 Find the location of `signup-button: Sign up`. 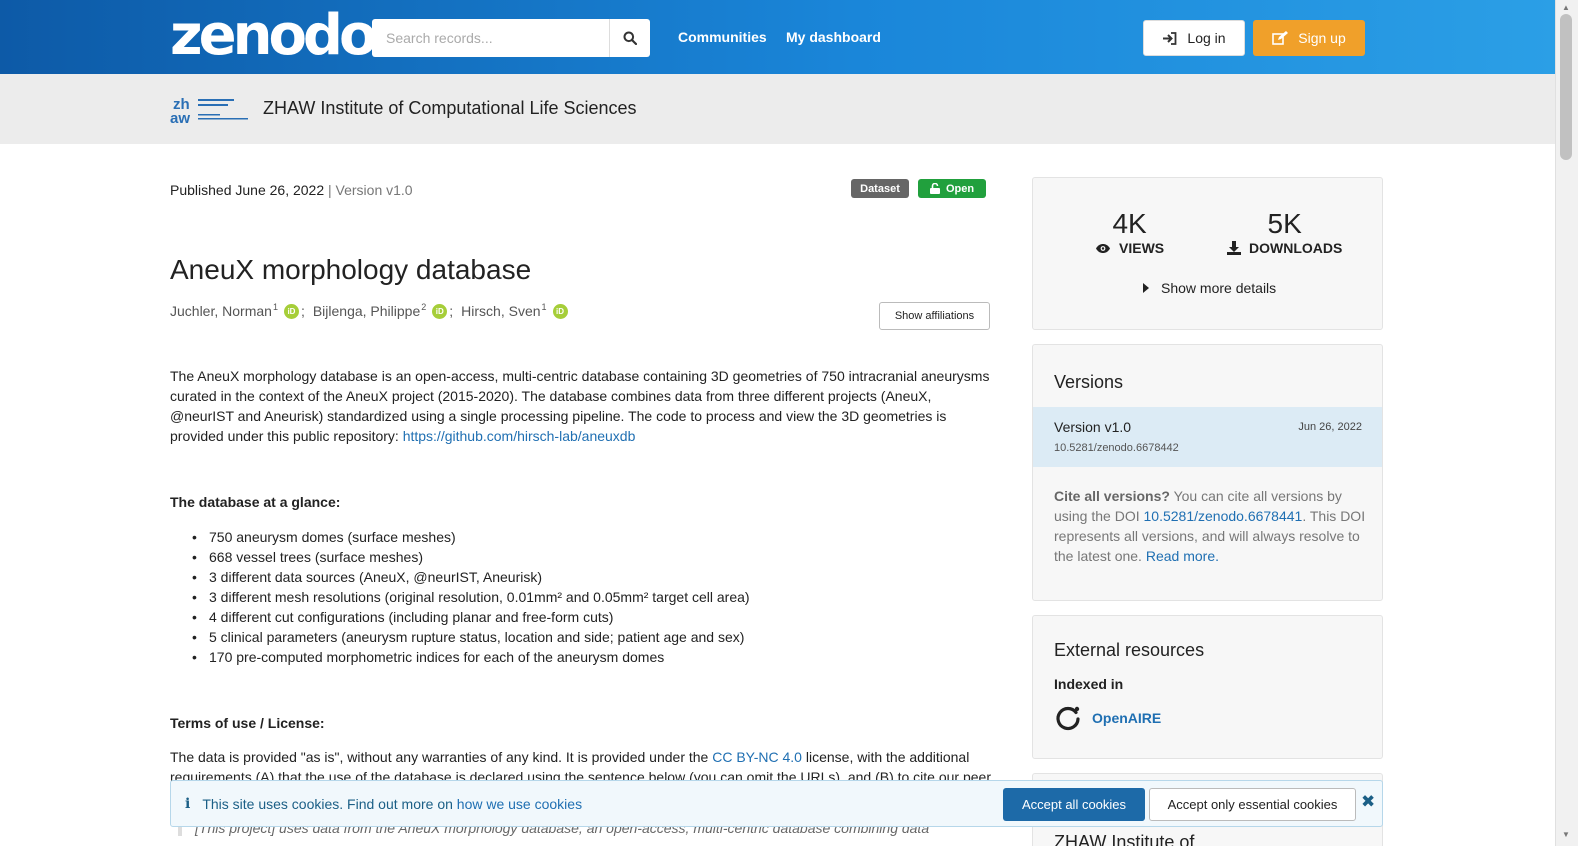

signup-button: Sign up is located at coordinates (1309, 38).